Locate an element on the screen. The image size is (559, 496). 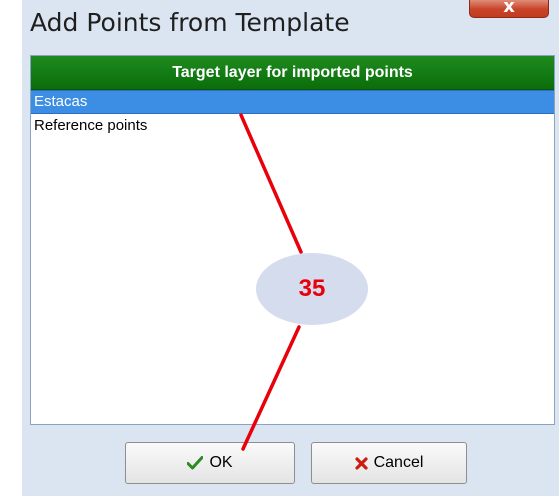
cancel-button: Cancel is located at coordinates (389, 463).